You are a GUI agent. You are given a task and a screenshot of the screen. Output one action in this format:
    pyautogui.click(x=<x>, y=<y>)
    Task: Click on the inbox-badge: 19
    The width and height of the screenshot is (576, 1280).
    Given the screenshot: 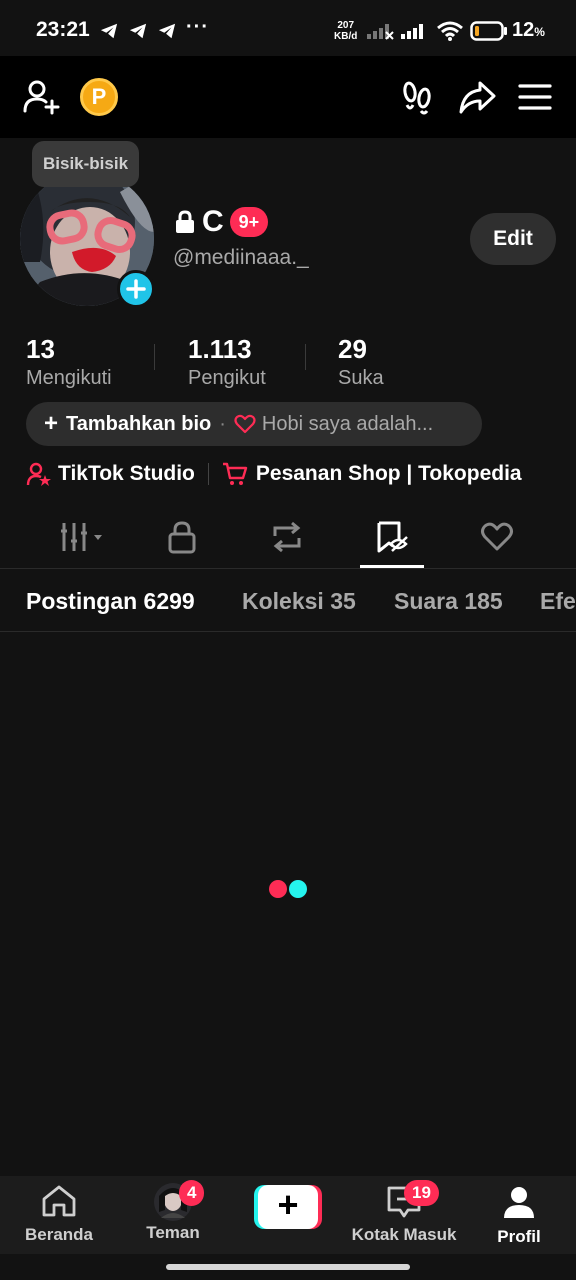 What is the action you would take?
    pyautogui.click(x=421, y=1193)
    